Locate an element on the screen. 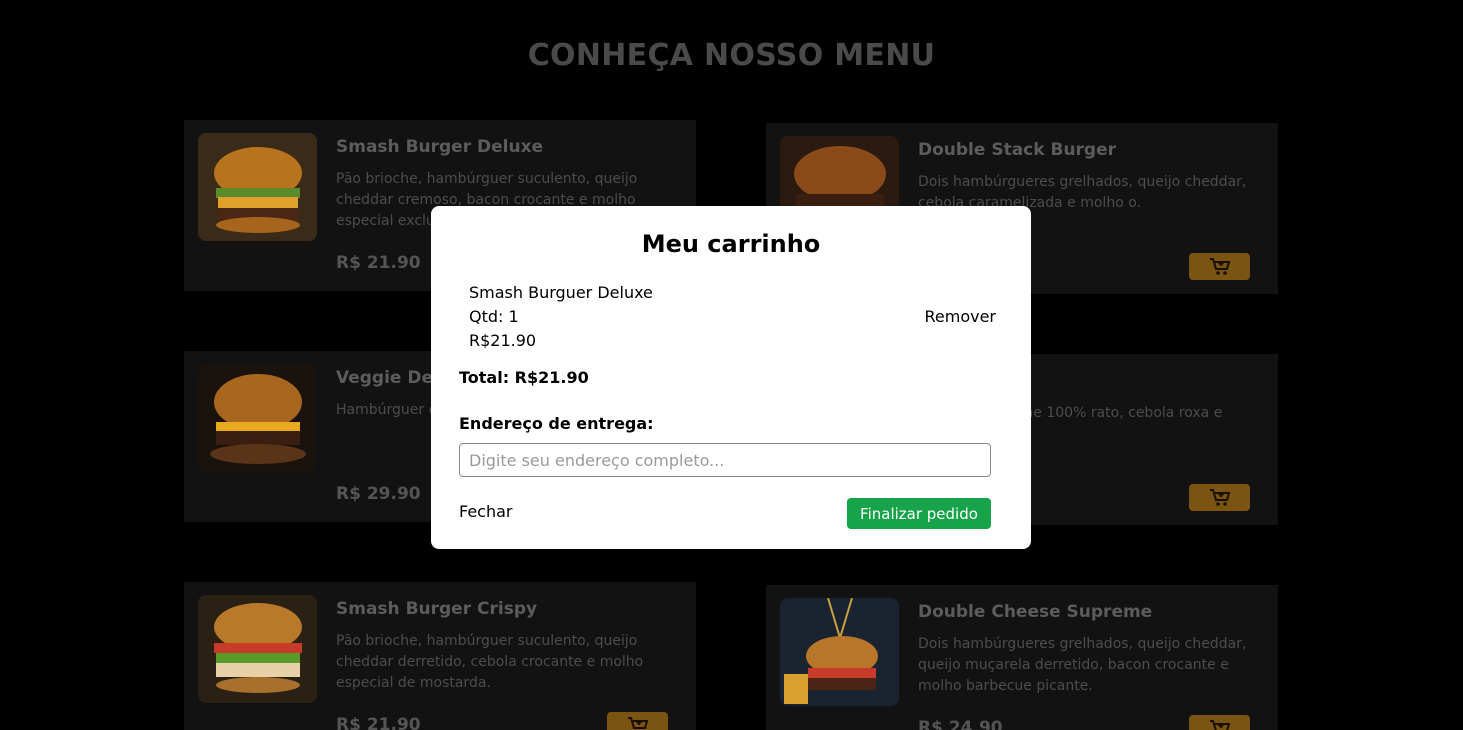  address-input is located at coordinates (725, 460).